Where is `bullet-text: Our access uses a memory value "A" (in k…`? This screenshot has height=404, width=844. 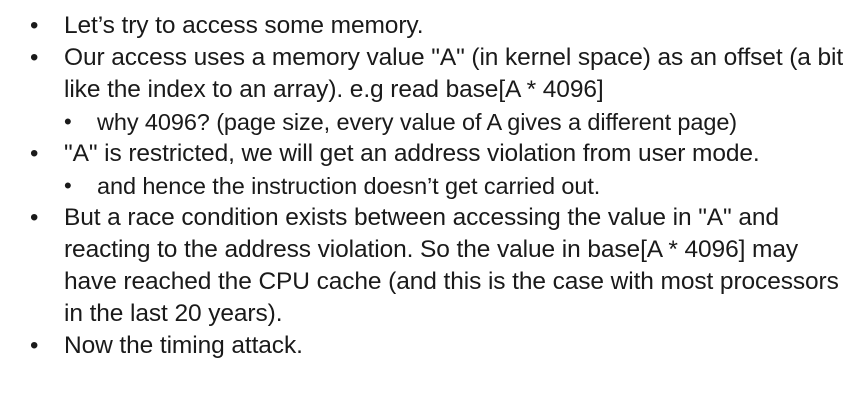
bullet-text: Our access uses a memory value "A" (in k… is located at coordinates (454, 73).